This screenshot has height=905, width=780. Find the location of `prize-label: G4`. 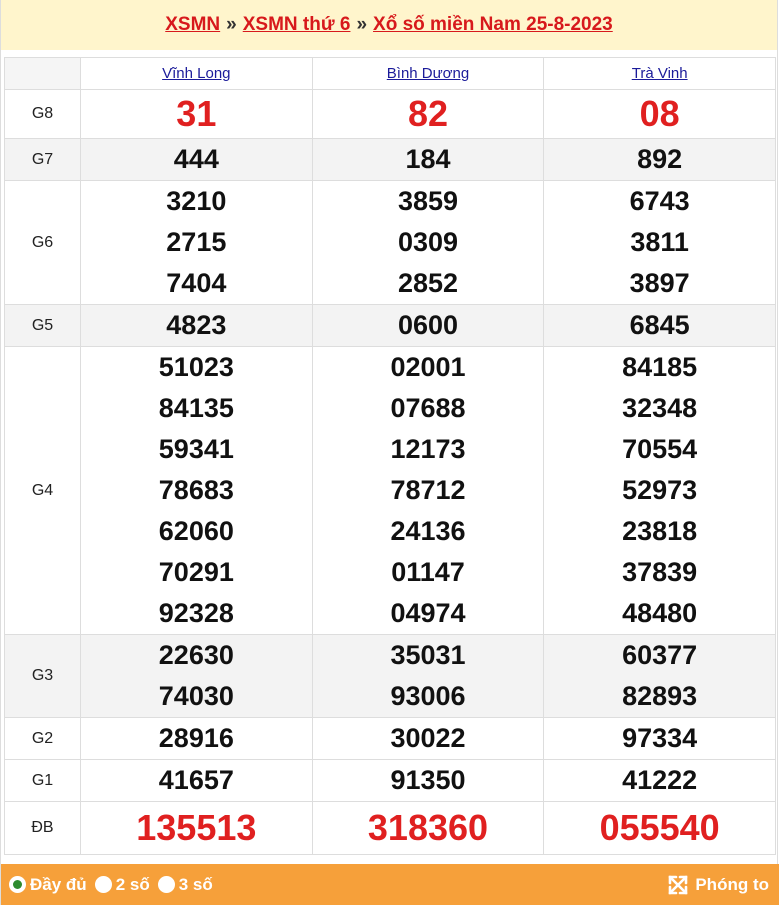

prize-label: G4 is located at coordinates (42, 490).